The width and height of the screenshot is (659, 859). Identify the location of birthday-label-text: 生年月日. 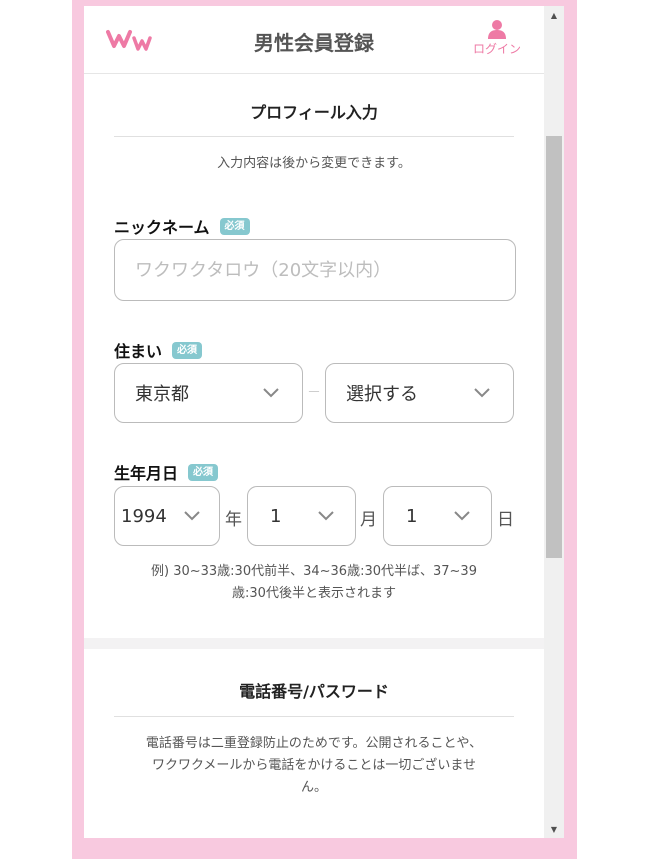
(146, 473).